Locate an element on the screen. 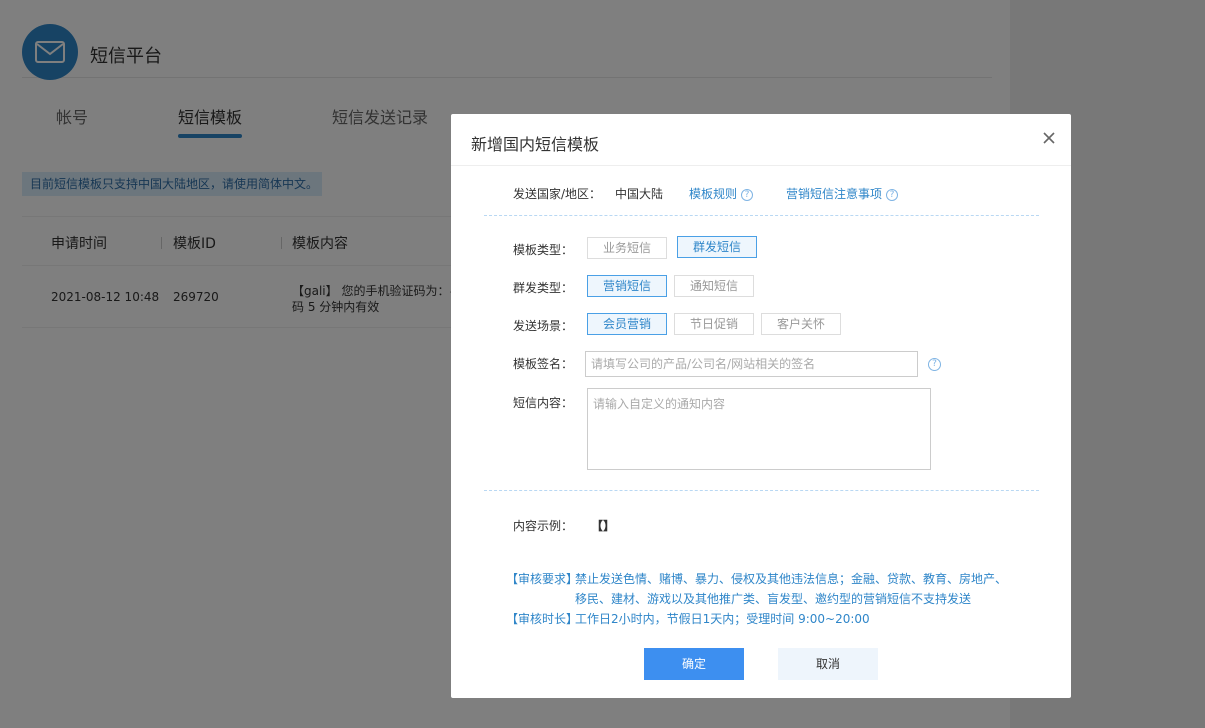 The image size is (1205, 728). example-value: 【】 is located at coordinates (603, 526).